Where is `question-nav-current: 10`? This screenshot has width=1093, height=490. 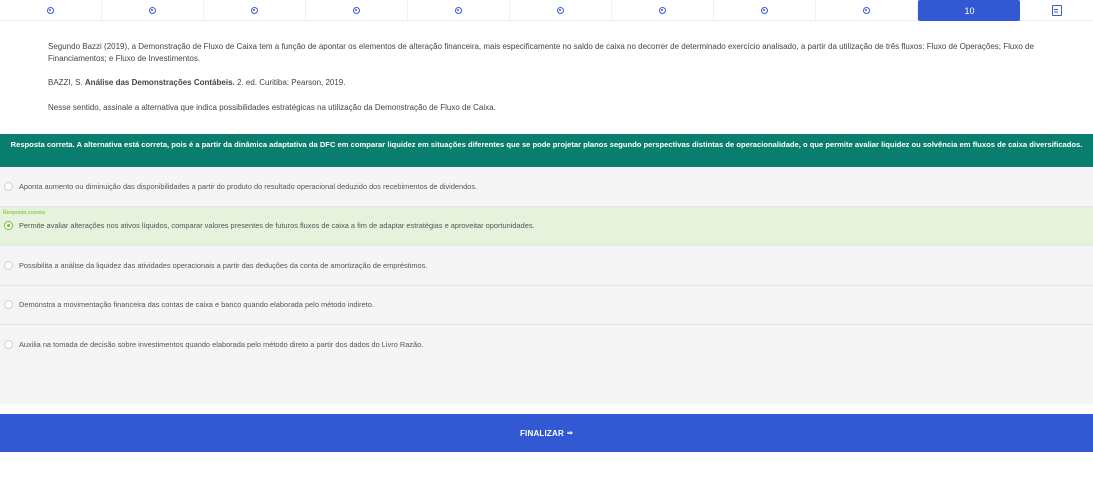
question-nav-current: 10 is located at coordinates (969, 10).